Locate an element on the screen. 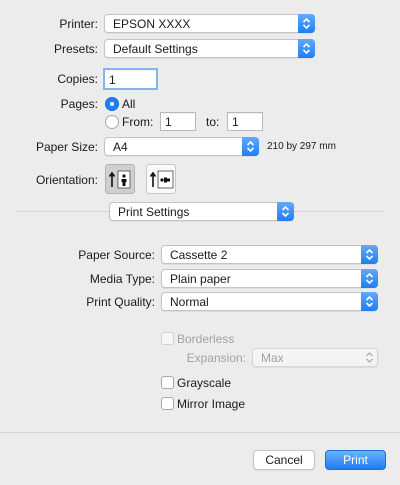  mirror-image-checkbox is located at coordinates (167, 403).